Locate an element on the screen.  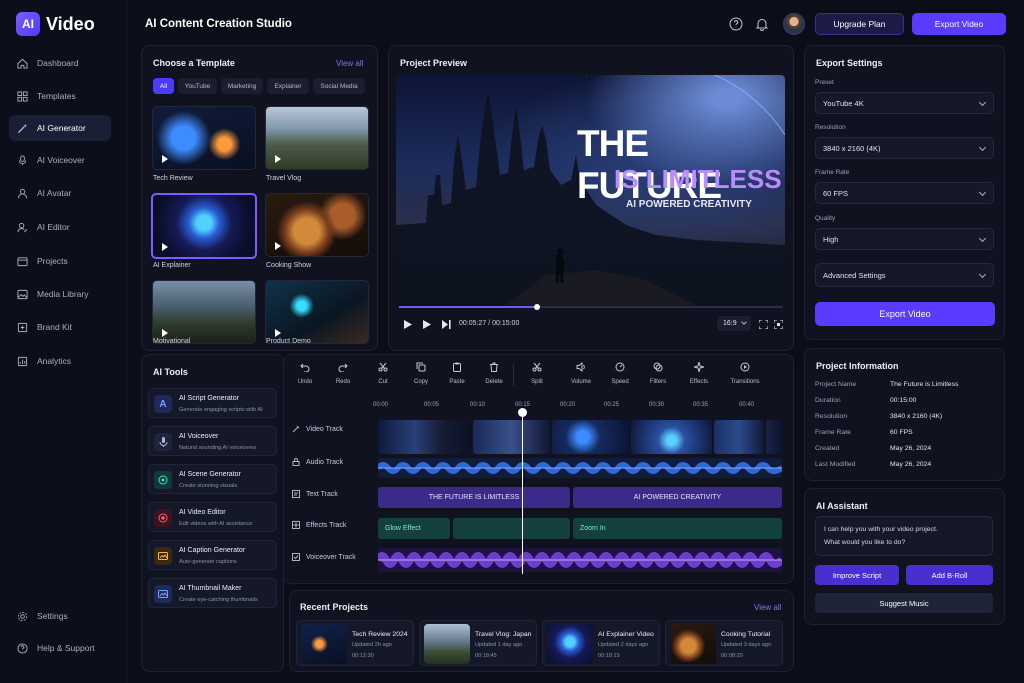
playhead-handle is located at coordinates (522, 412).